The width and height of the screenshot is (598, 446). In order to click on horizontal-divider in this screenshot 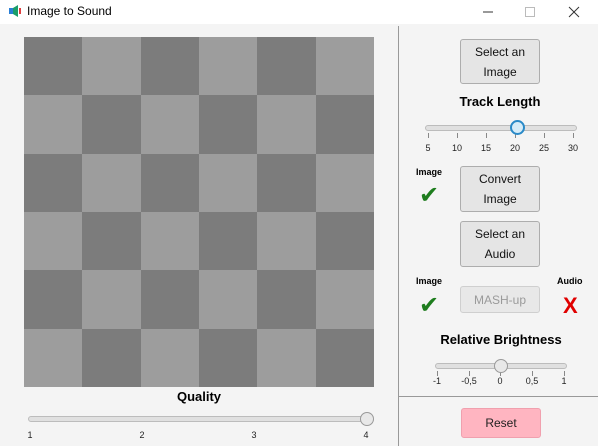, I will do `click(498, 396)`.